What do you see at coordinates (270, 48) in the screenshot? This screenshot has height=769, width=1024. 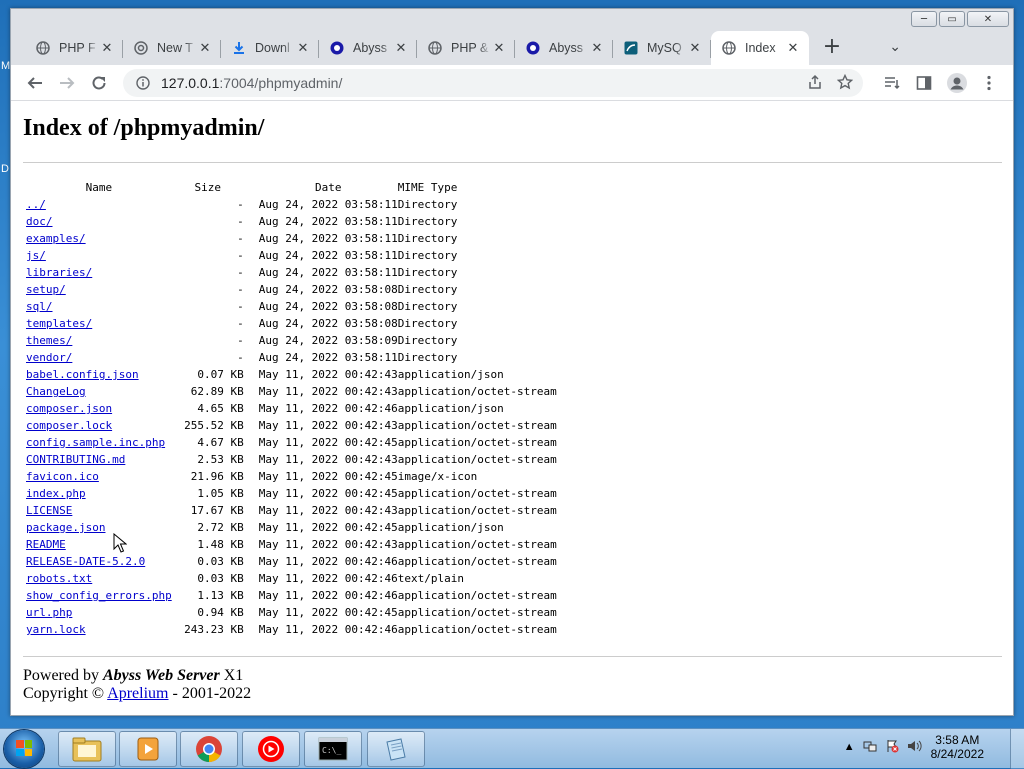 I see `tab: Downl ✕` at bounding box center [270, 48].